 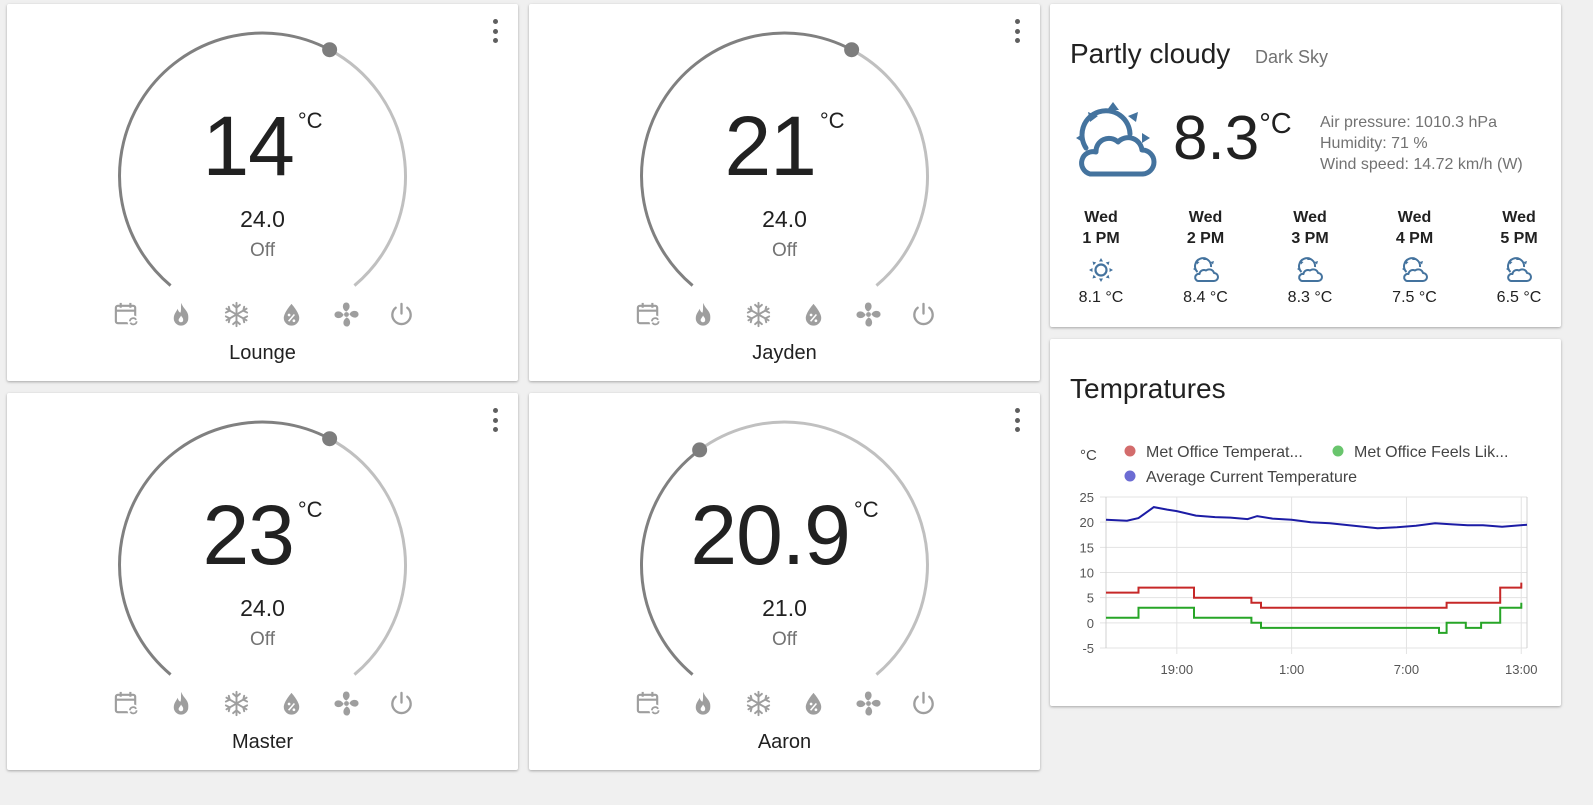 What do you see at coordinates (1310, 297) in the screenshot?
I see `forecast-temperature: 8.3 °C` at bounding box center [1310, 297].